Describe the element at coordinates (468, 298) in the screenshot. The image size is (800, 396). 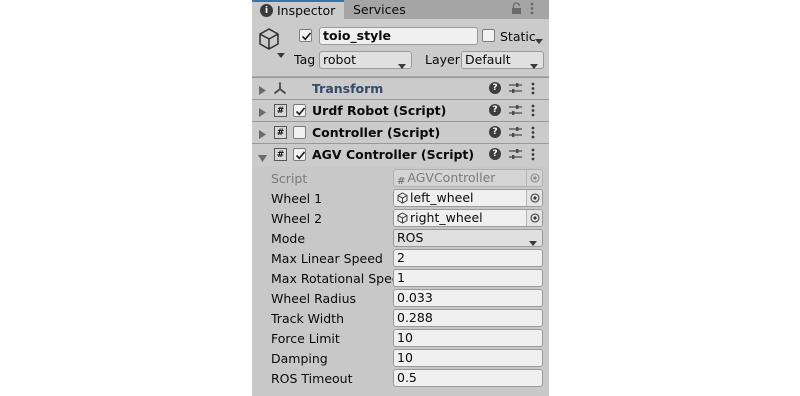
I see `wheel-radius-field: 0.033` at that location.